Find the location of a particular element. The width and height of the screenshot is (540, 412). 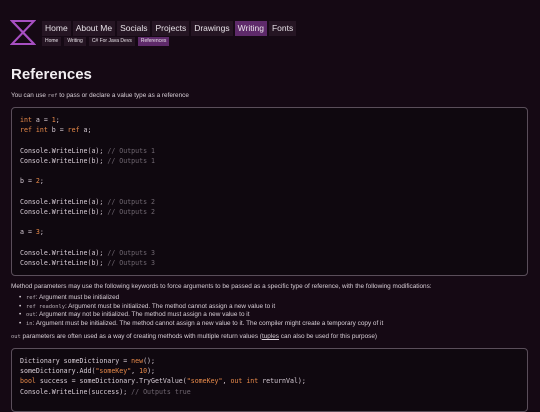

breadcrumb-item: Writing is located at coordinates (75, 41).